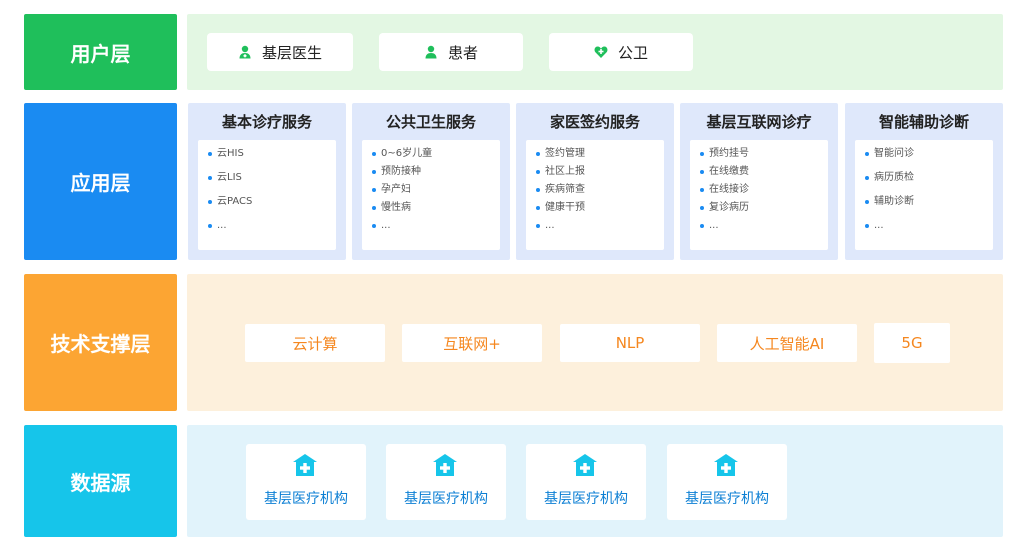  Describe the element at coordinates (764, 190) in the screenshot. I see `list-item: 在线接诊` at that location.